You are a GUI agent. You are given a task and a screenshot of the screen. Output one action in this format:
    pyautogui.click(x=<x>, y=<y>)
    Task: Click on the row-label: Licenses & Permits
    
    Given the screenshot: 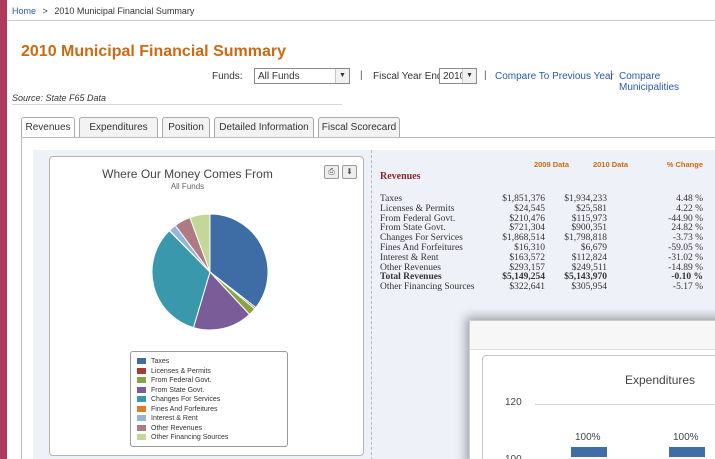 What is the action you would take?
    pyautogui.click(x=417, y=208)
    